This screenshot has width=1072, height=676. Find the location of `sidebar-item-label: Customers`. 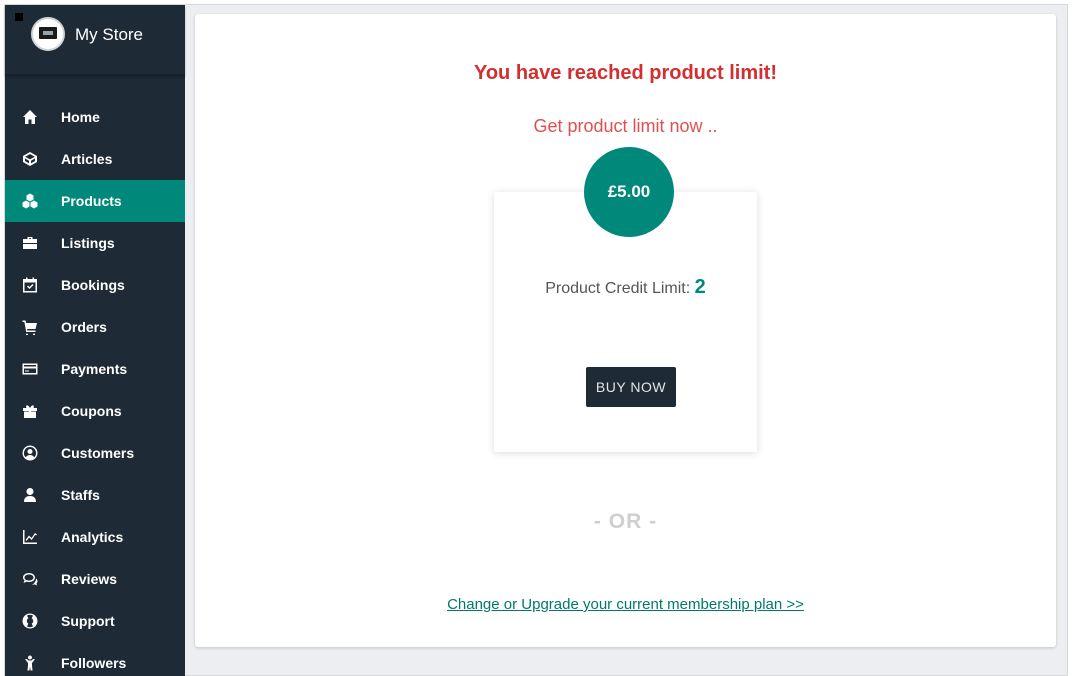

sidebar-item-label: Customers is located at coordinates (98, 453).